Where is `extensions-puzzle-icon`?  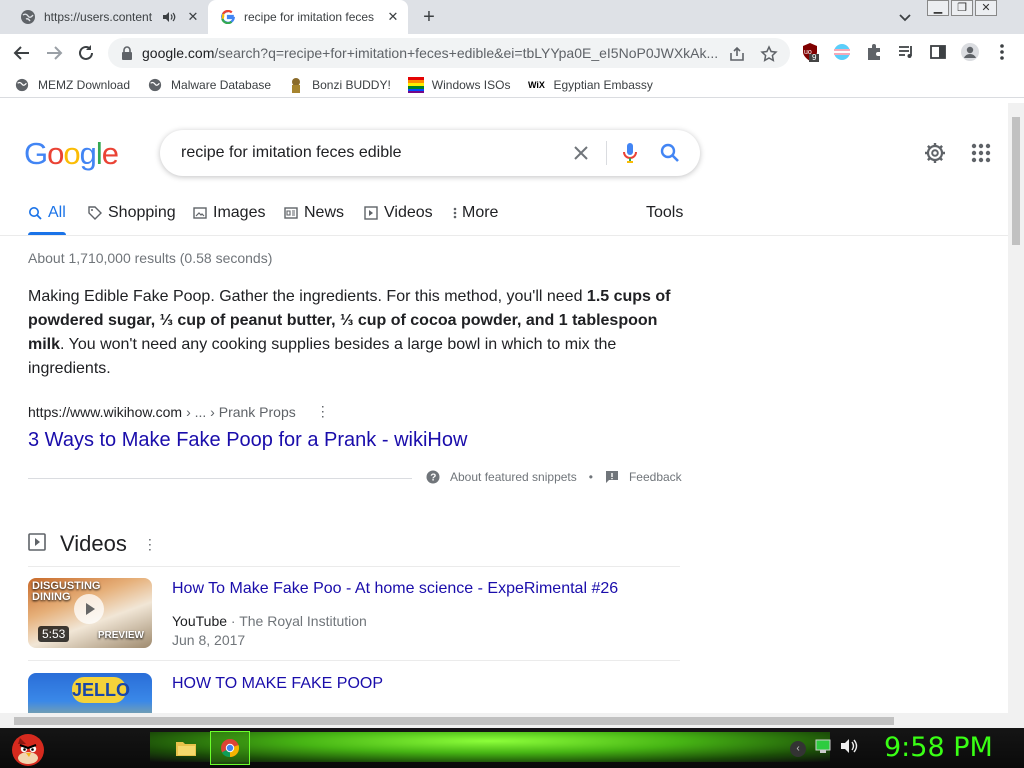
extensions-puzzle-icon is located at coordinates (874, 52).